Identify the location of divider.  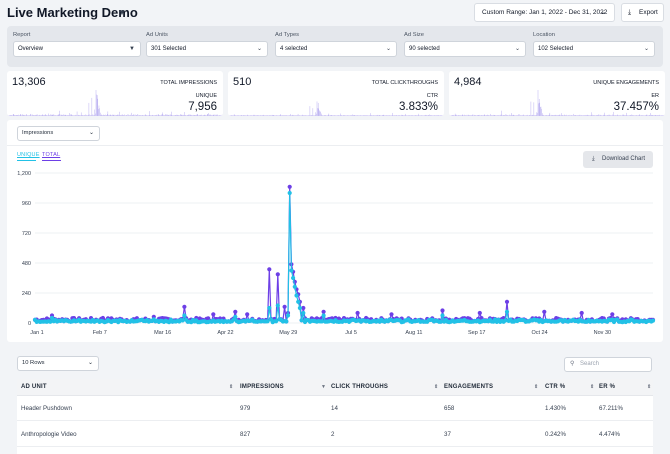
(335, 145).